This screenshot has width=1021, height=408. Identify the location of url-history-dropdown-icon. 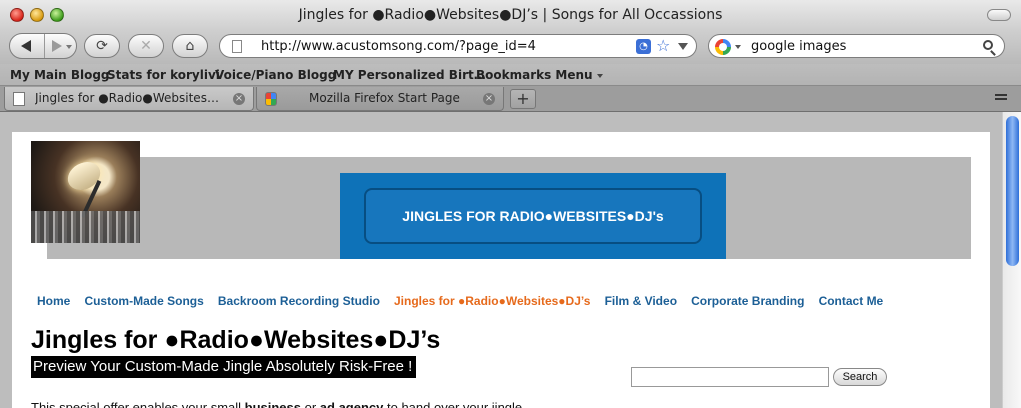
(683, 46).